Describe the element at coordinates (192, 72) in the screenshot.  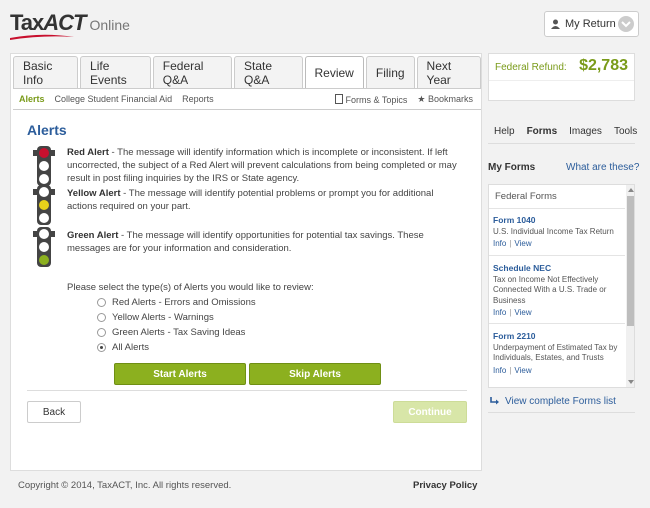
I see `tab-federal-qa: Federal Q&A` at that location.